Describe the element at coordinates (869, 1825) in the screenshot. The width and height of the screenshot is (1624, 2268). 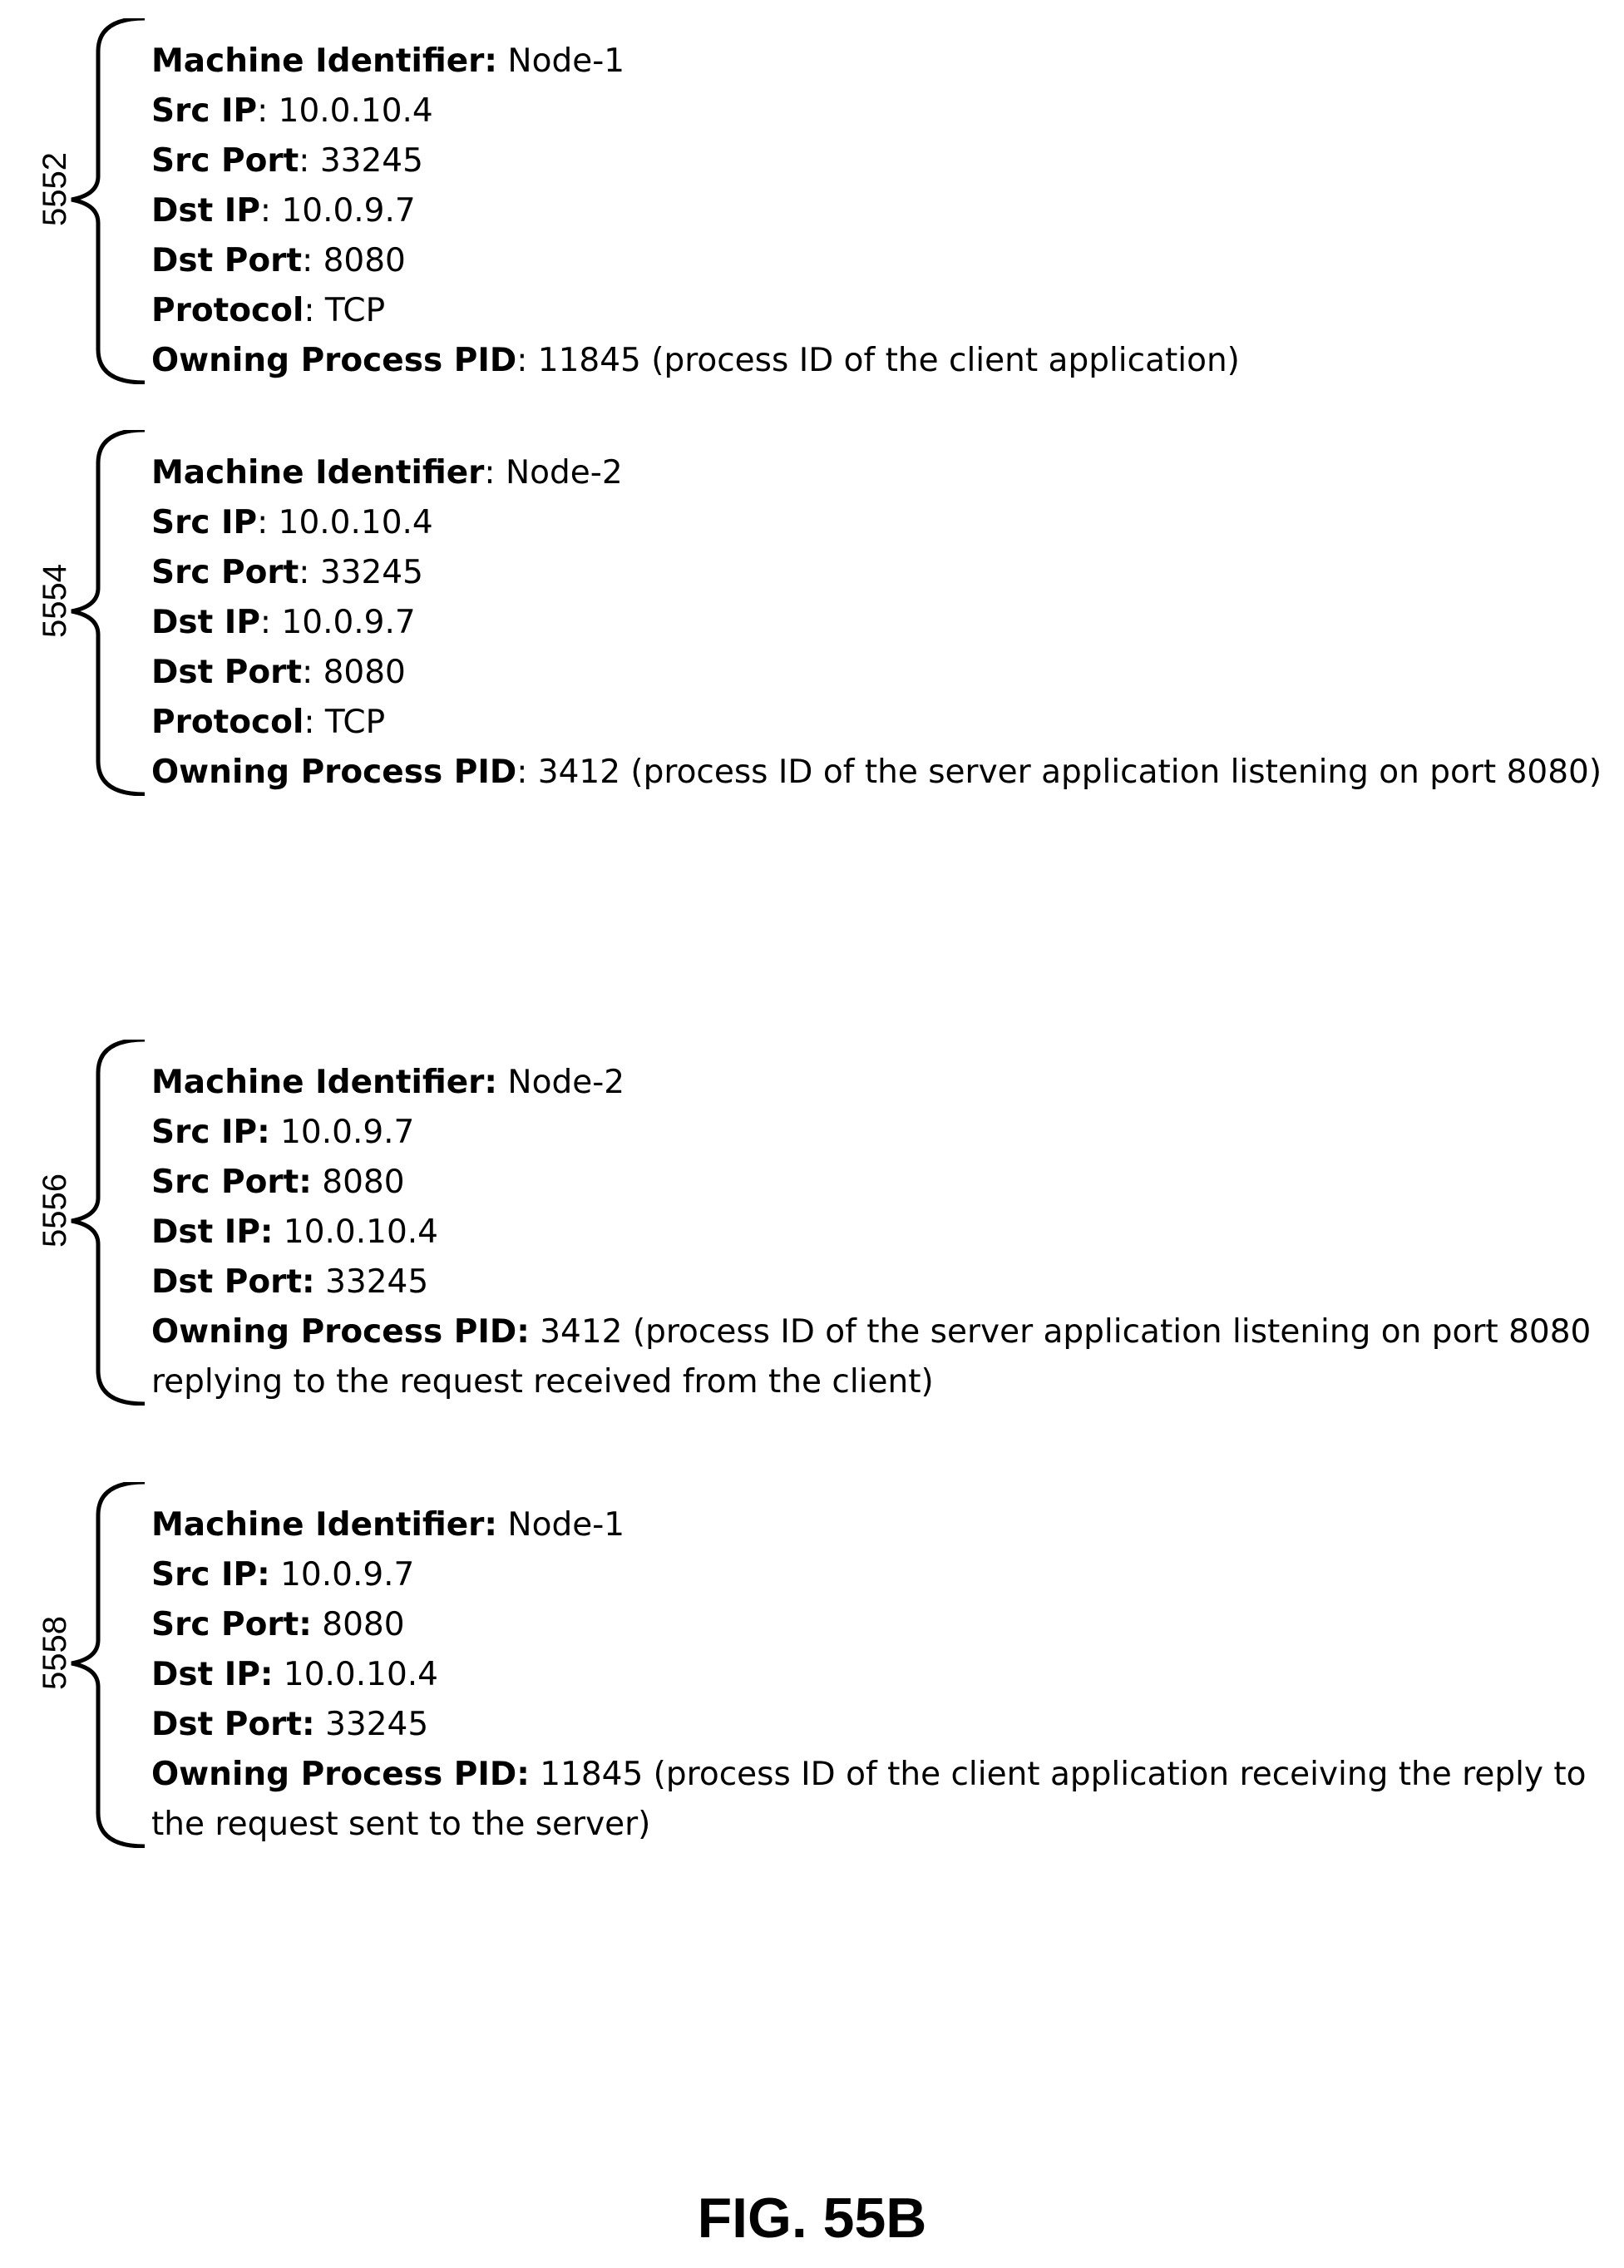
I see `field-owning-process-pid-continued: the request sent to the server)` at that location.